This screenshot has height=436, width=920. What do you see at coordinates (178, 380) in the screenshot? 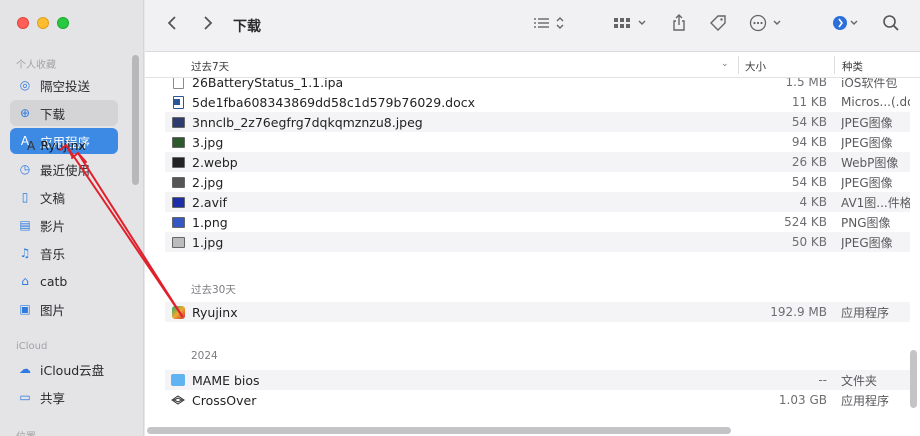
I see `folder-icon` at bounding box center [178, 380].